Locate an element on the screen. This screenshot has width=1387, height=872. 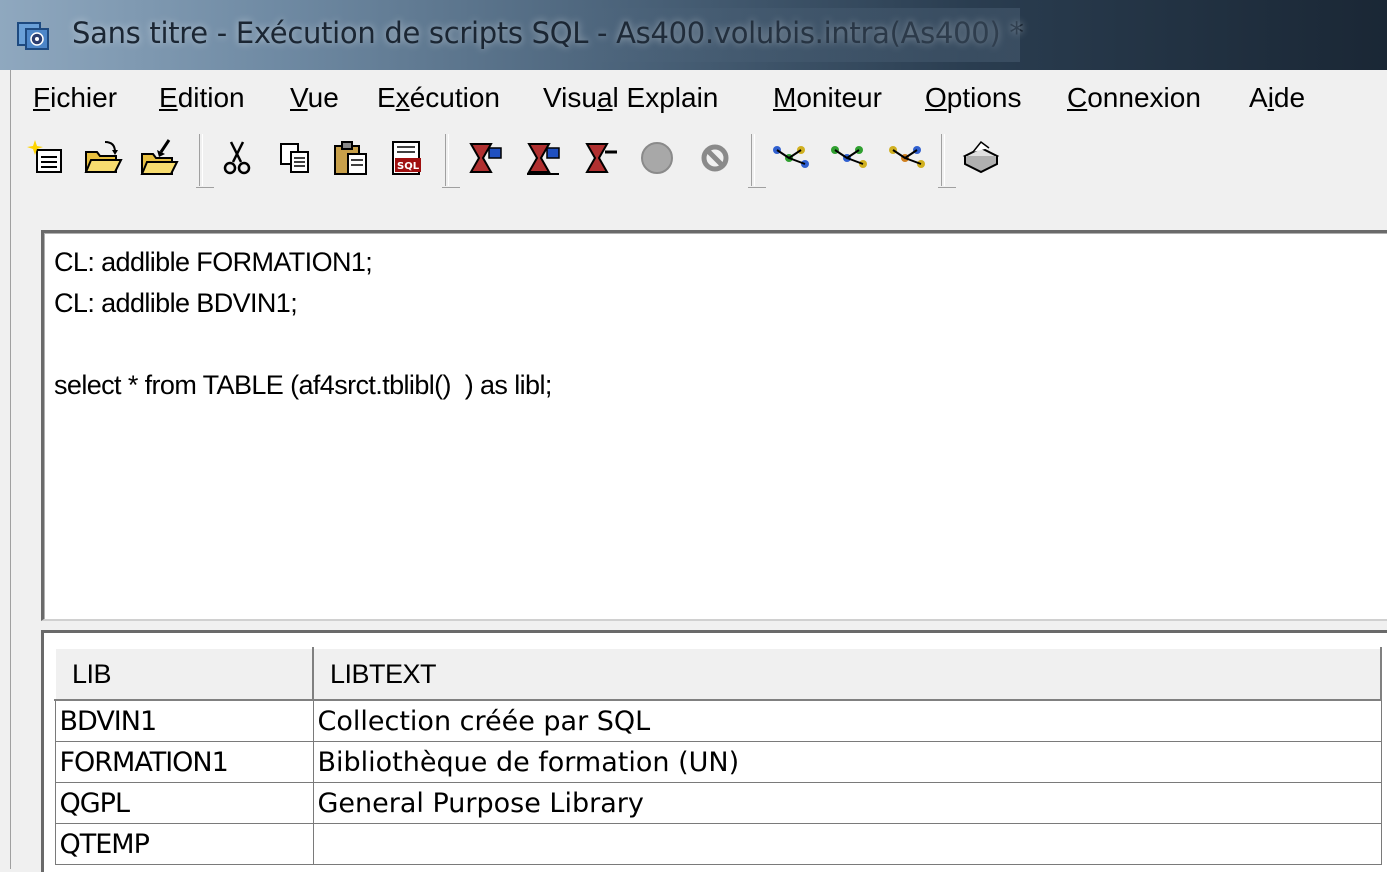
cell-lib: QTEMP is located at coordinates (184, 844).